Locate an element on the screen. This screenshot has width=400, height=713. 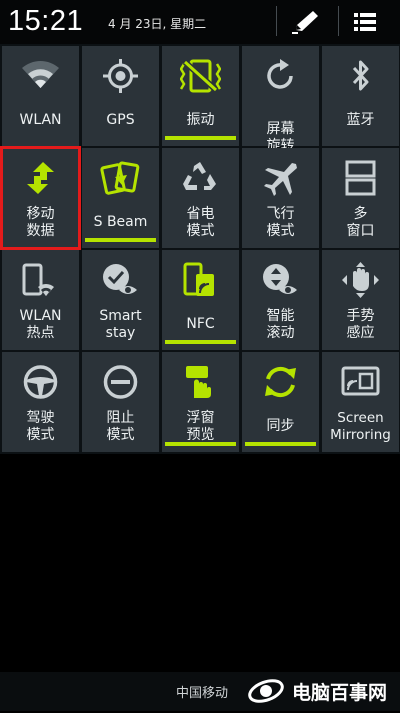
tile-mobile-data: 移动 数据 is located at coordinates (40, 198).